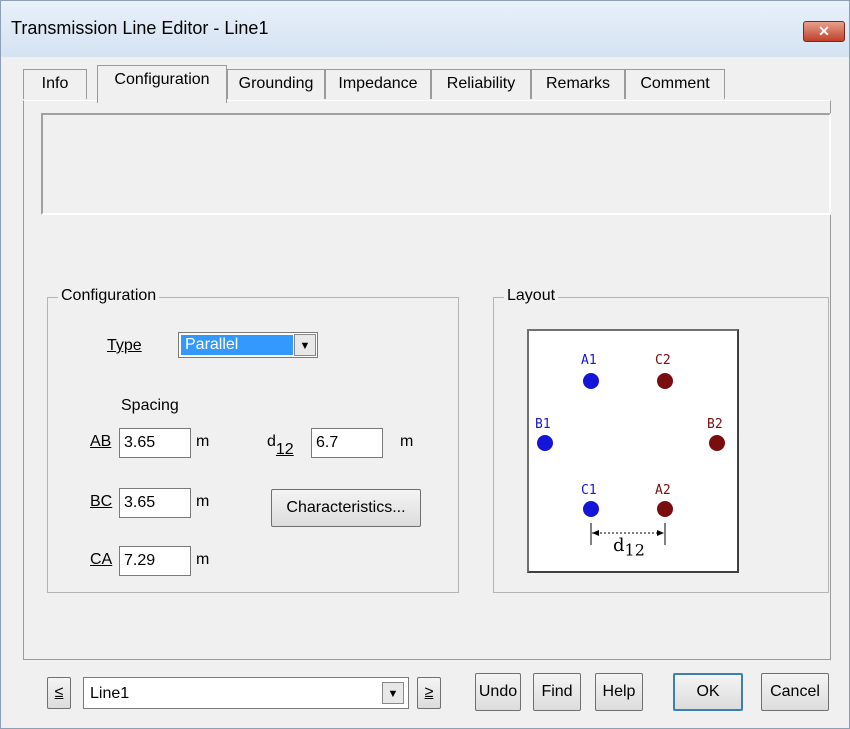  I want to click on ok-button: OK, so click(708, 692).